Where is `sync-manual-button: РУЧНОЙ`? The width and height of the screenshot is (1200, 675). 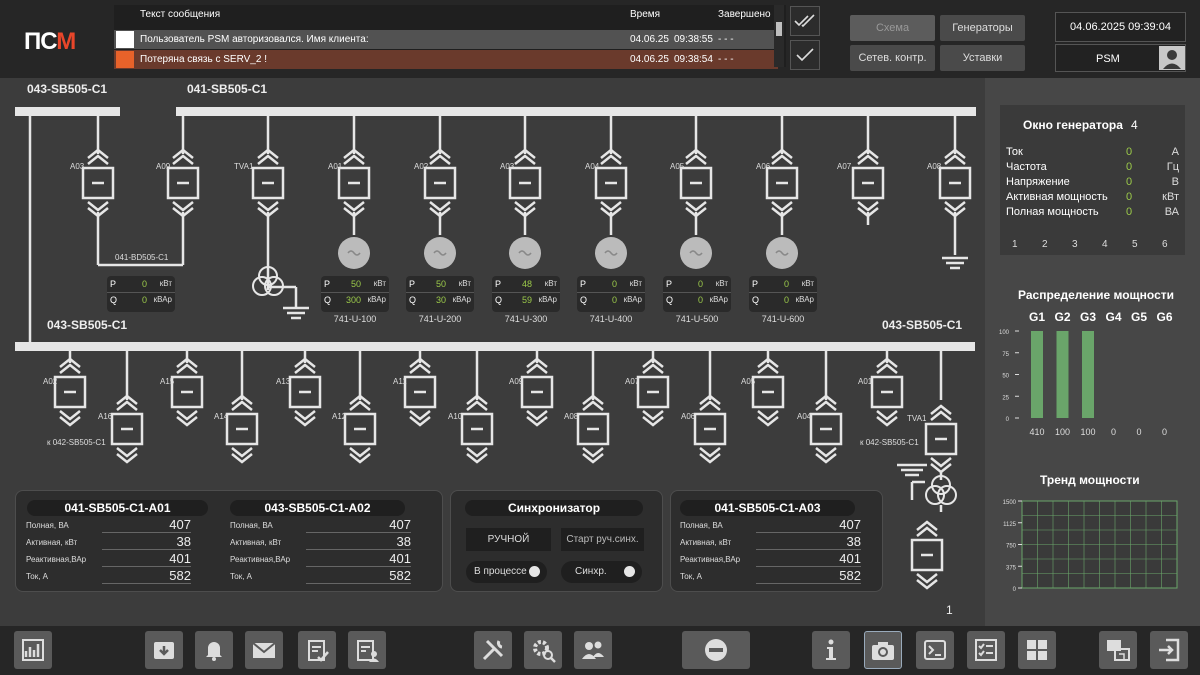
sync-manual-button: РУЧНОЙ is located at coordinates (508, 539).